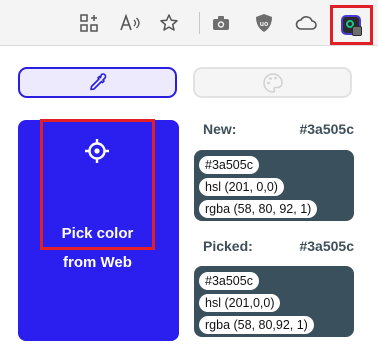 The height and width of the screenshot is (357, 378). I want to click on picked-color-hex-chip: #3a505c, so click(229, 281).